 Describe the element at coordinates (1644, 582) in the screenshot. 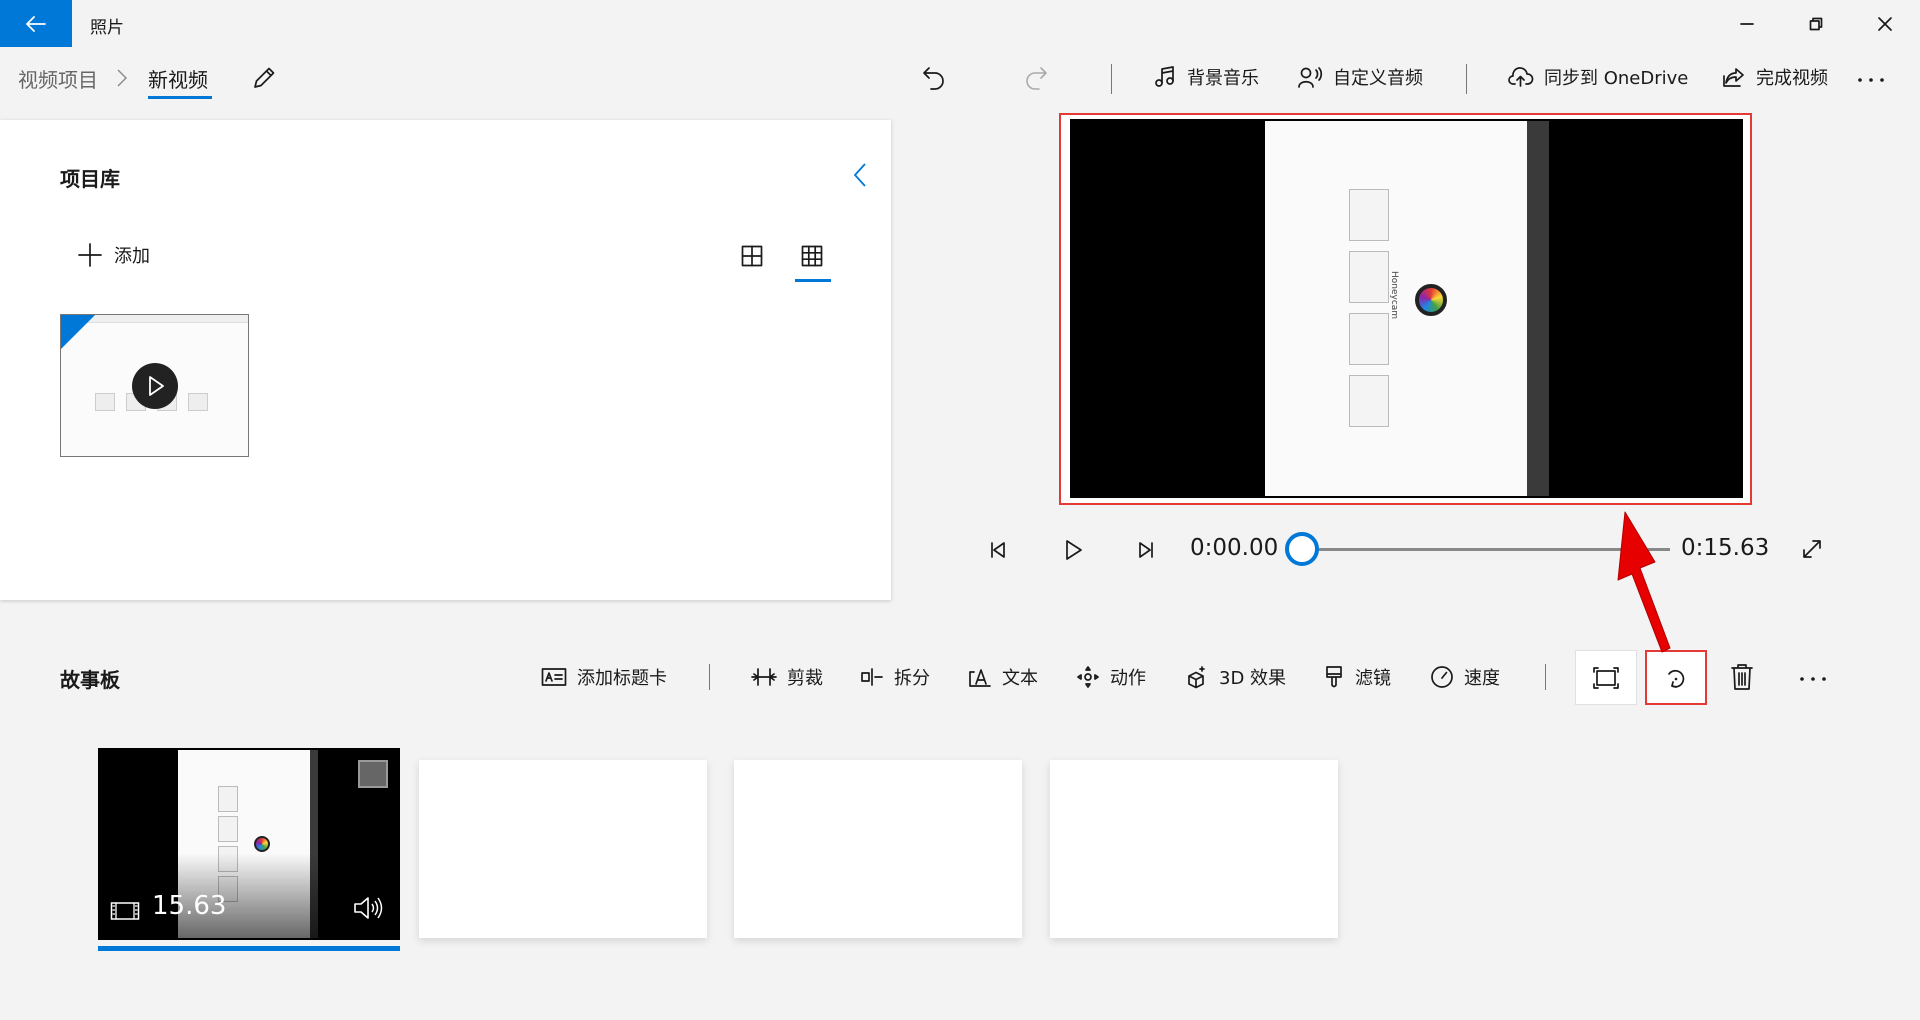

I see `callout-arrow-annotation` at that location.